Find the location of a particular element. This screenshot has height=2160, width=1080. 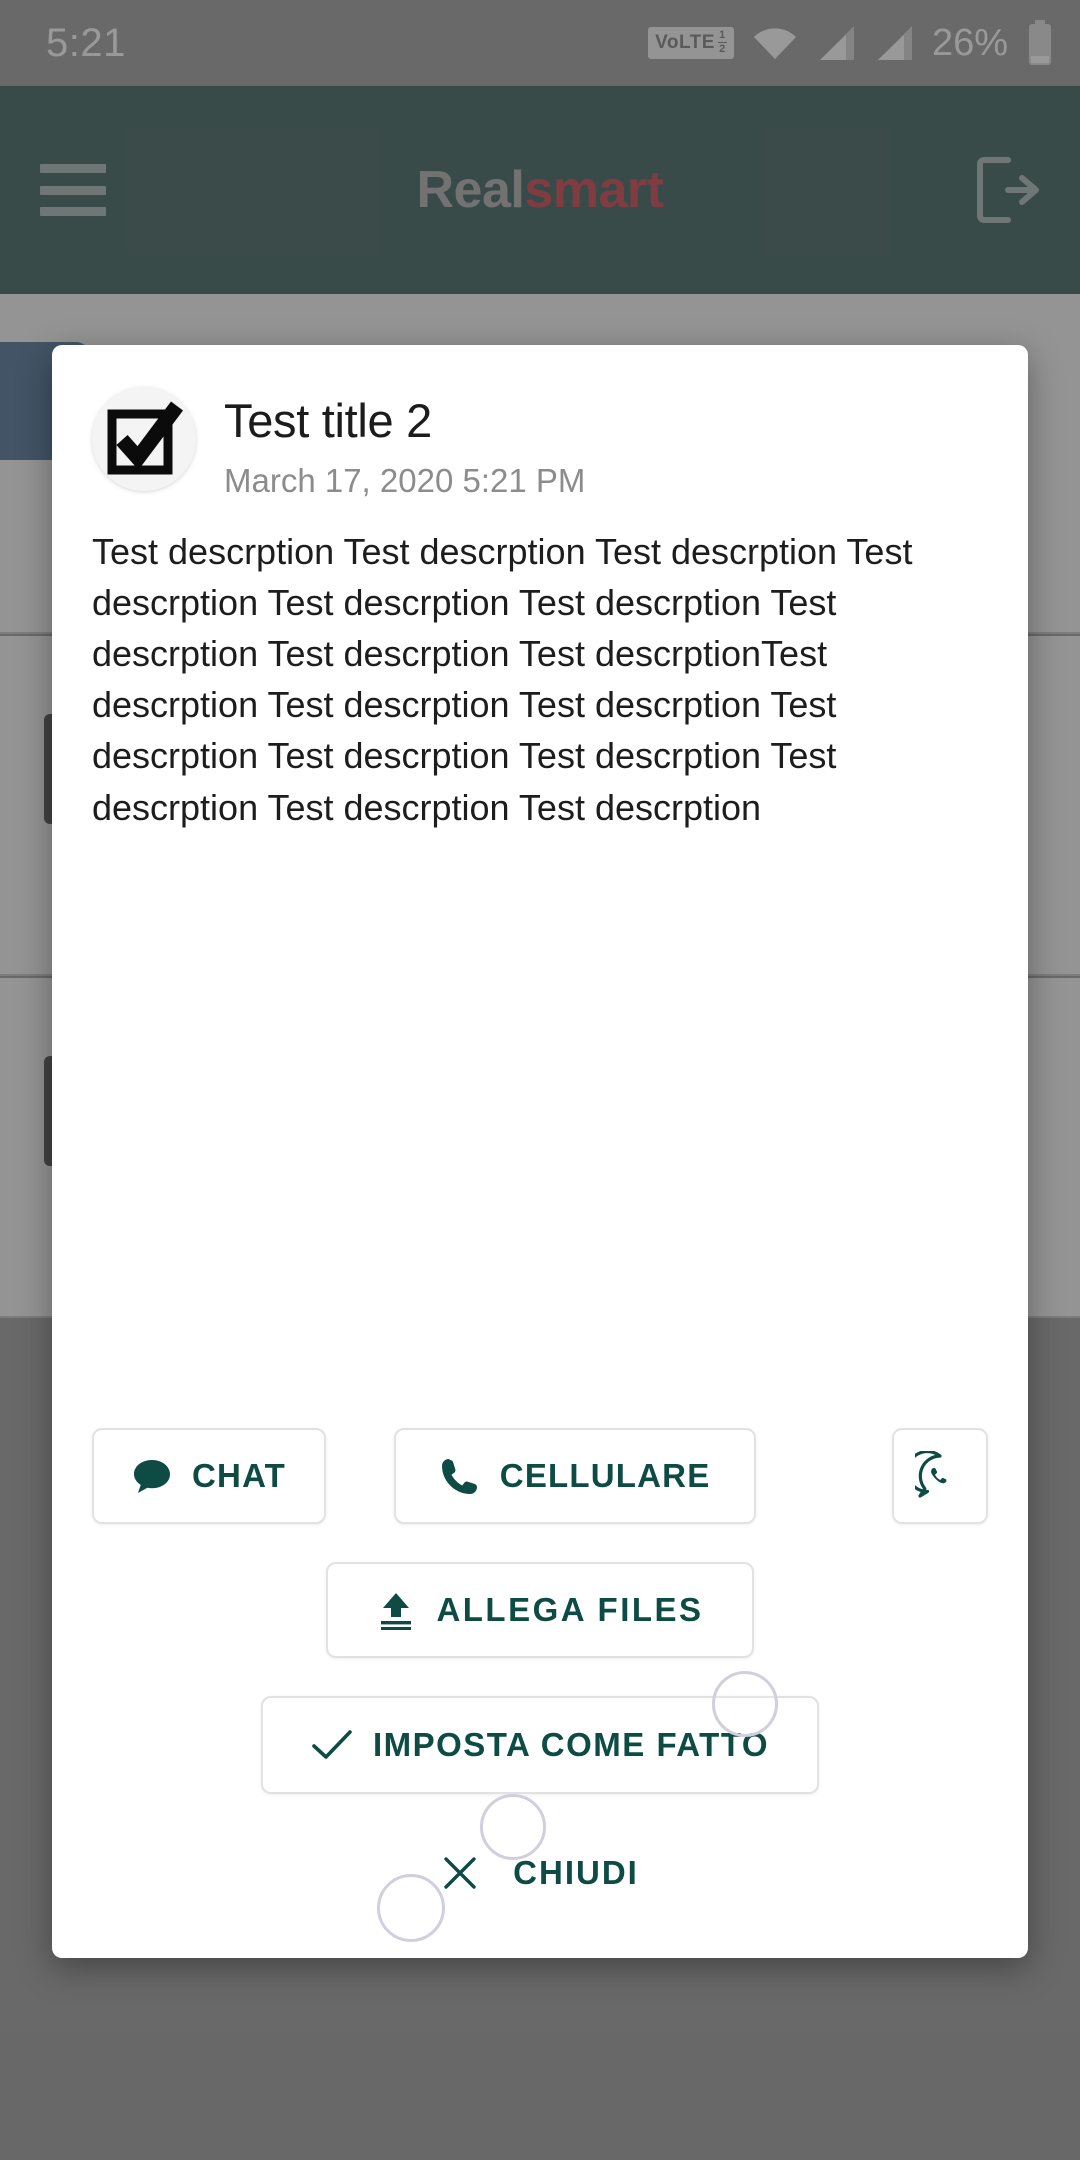

chiudi-row: CHIUDI is located at coordinates (540, 1873).